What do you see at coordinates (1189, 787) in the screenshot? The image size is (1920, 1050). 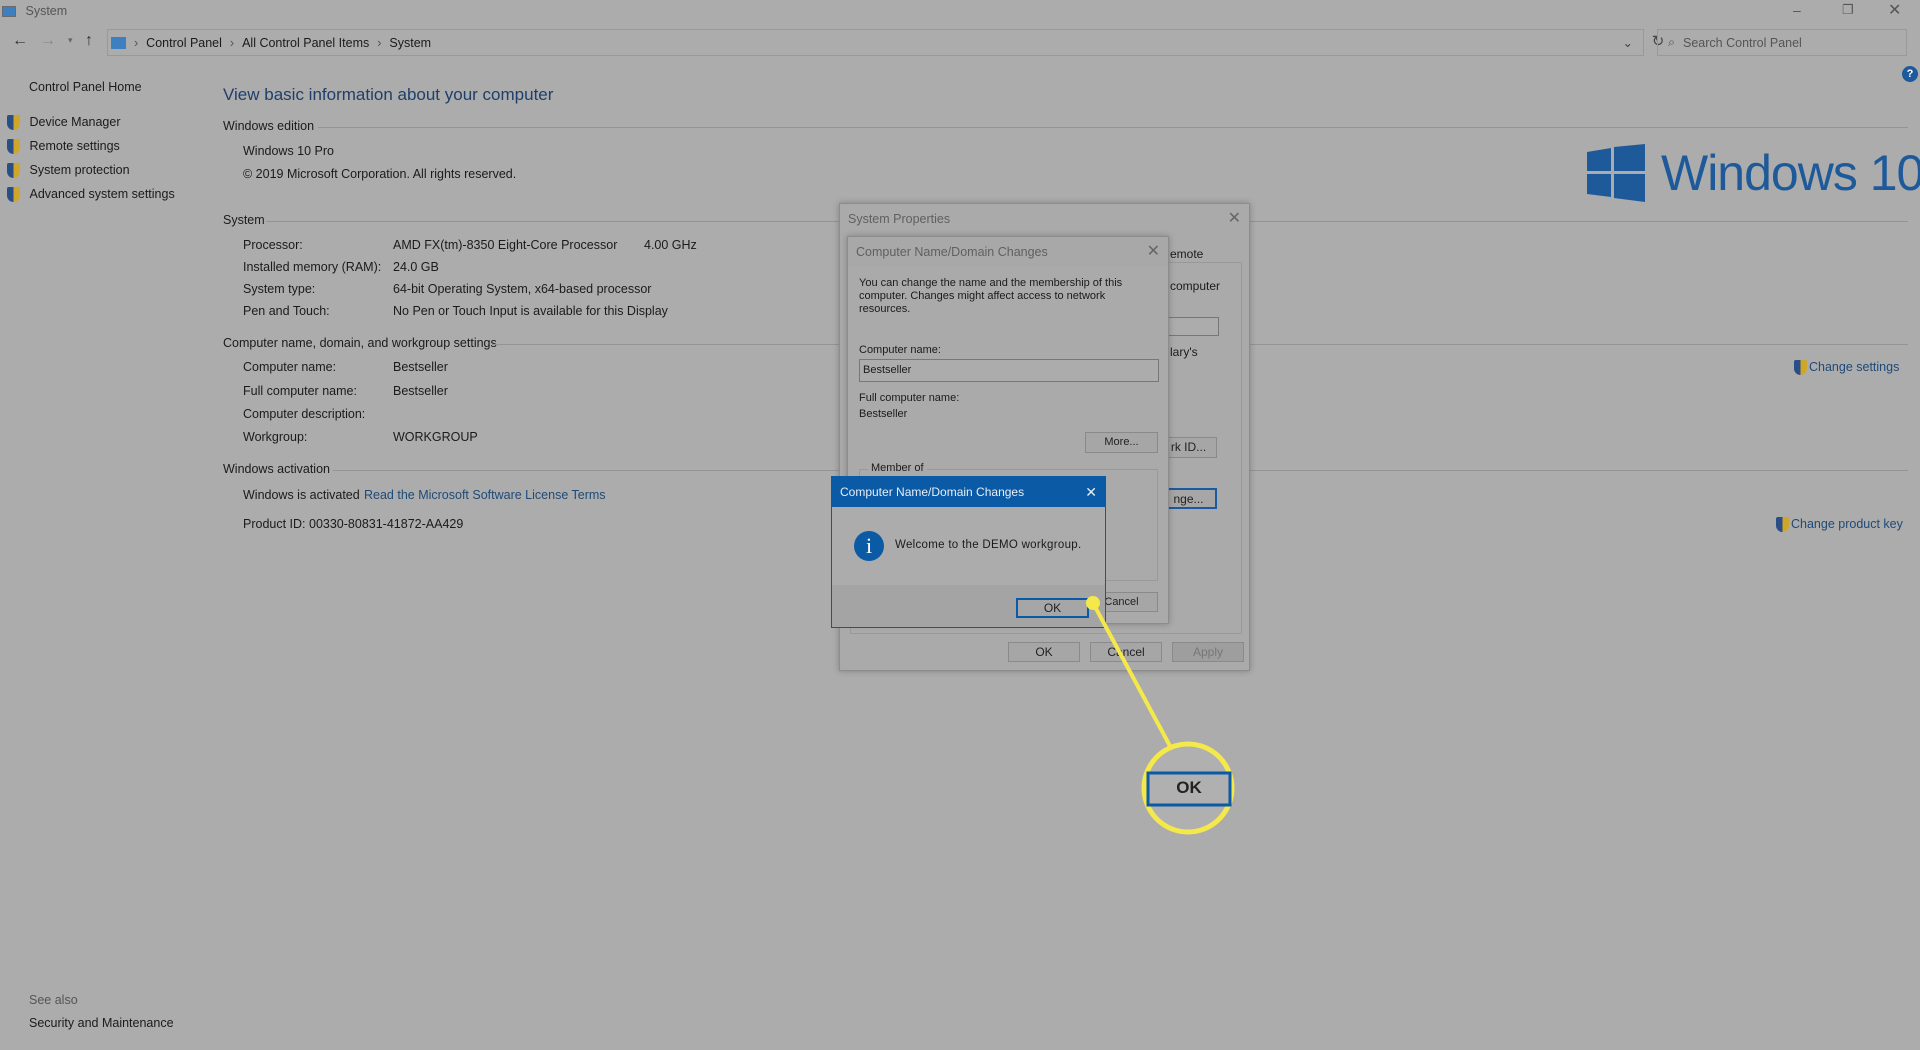 I see `callout-label: OK` at bounding box center [1189, 787].